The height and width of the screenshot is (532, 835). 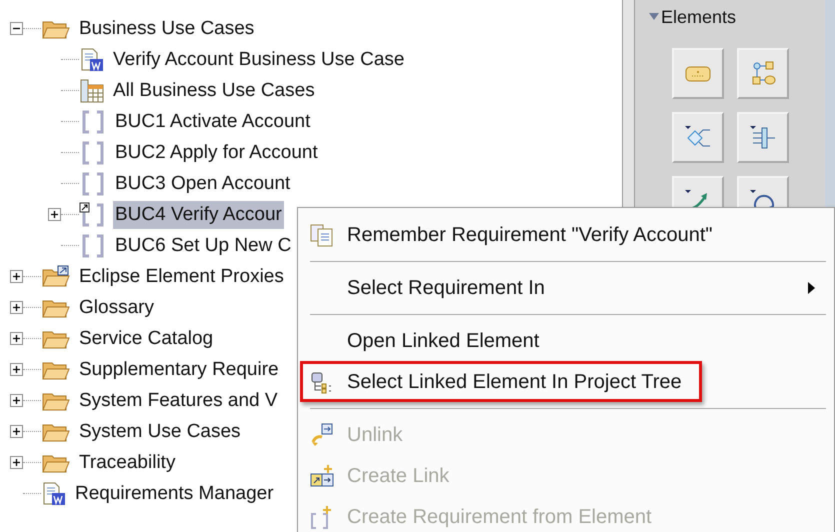 I want to click on tree-item: Eclipse Element Proxies, so click(x=181, y=276).